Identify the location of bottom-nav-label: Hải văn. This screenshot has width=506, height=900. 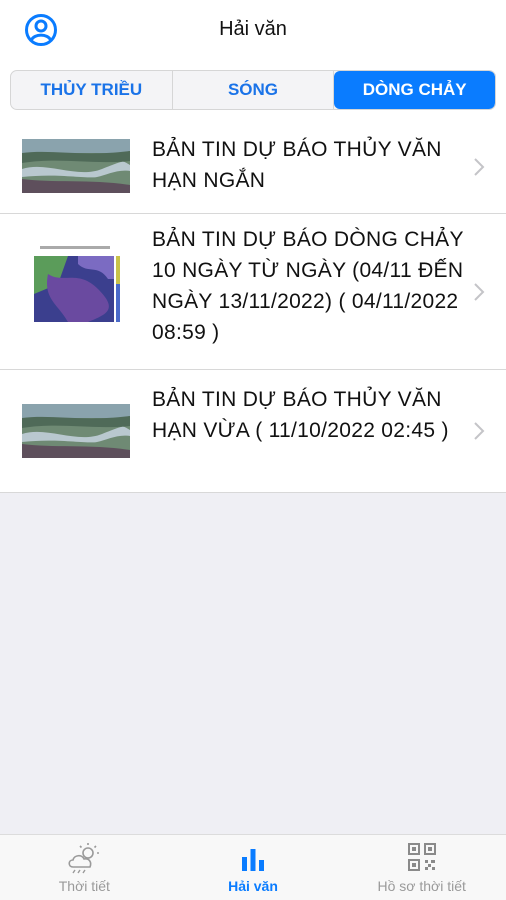
(253, 886).